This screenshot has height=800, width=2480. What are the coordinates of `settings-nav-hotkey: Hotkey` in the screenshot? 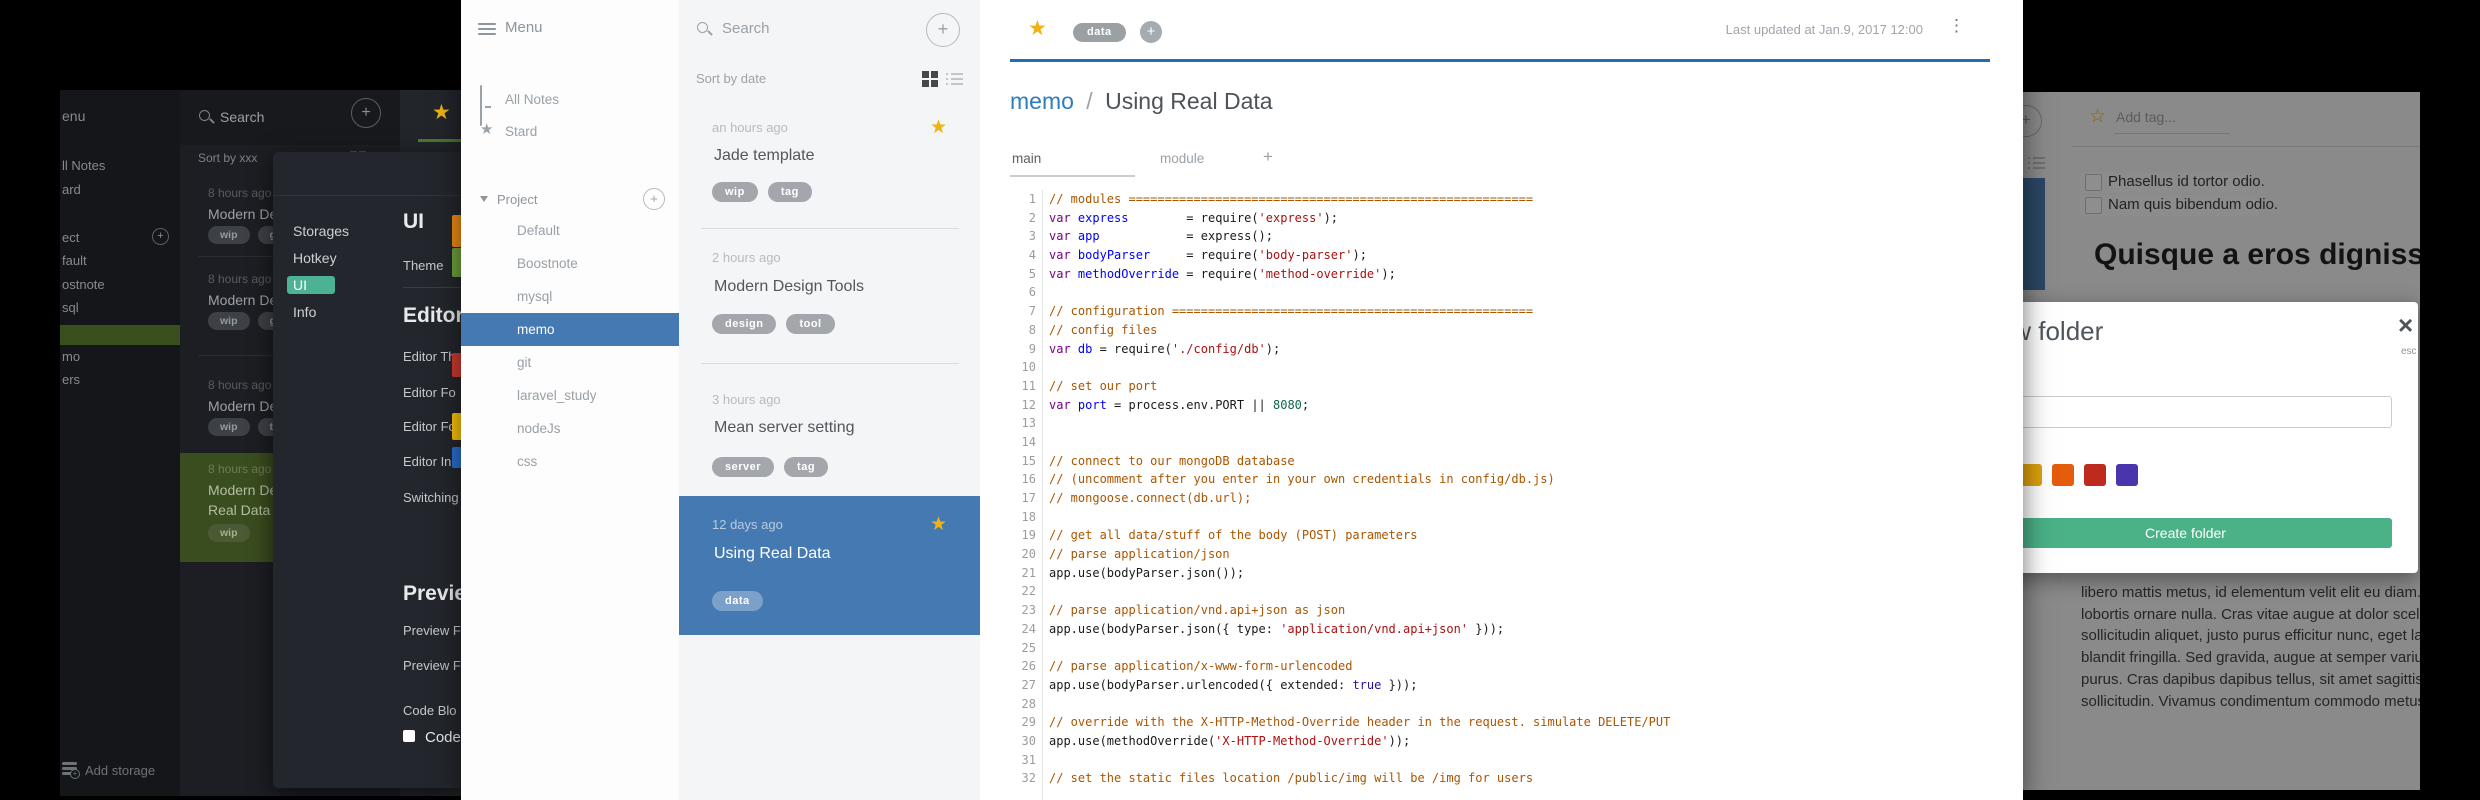 It's located at (315, 258).